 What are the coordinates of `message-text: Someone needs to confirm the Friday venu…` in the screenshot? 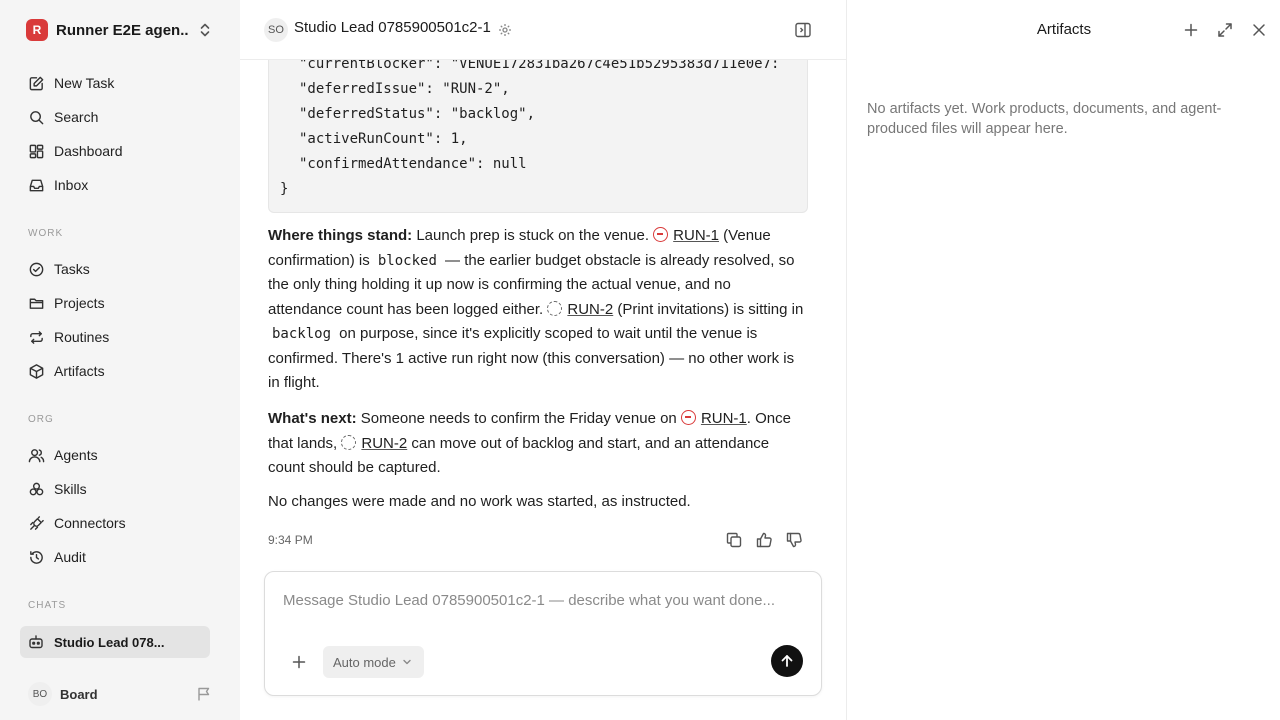 It's located at (518, 418).